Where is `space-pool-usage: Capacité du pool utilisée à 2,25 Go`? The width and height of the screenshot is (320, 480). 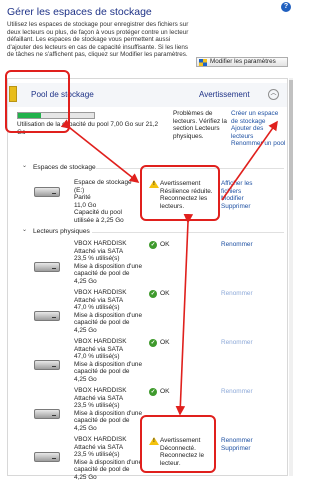
space-pool-usage: Capacité du pool utilisée à 2,25 Go is located at coordinates (99, 216).